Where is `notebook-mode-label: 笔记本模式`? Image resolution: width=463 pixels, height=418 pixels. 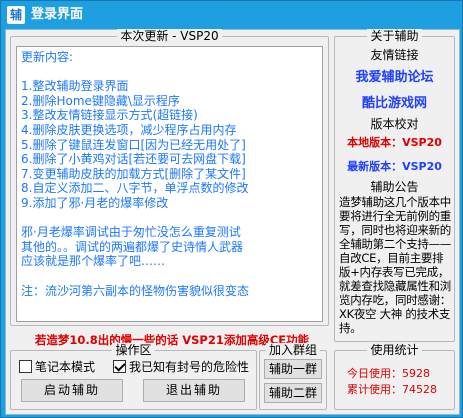 notebook-mode-label: 笔记本模式 is located at coordinates (65, 367).